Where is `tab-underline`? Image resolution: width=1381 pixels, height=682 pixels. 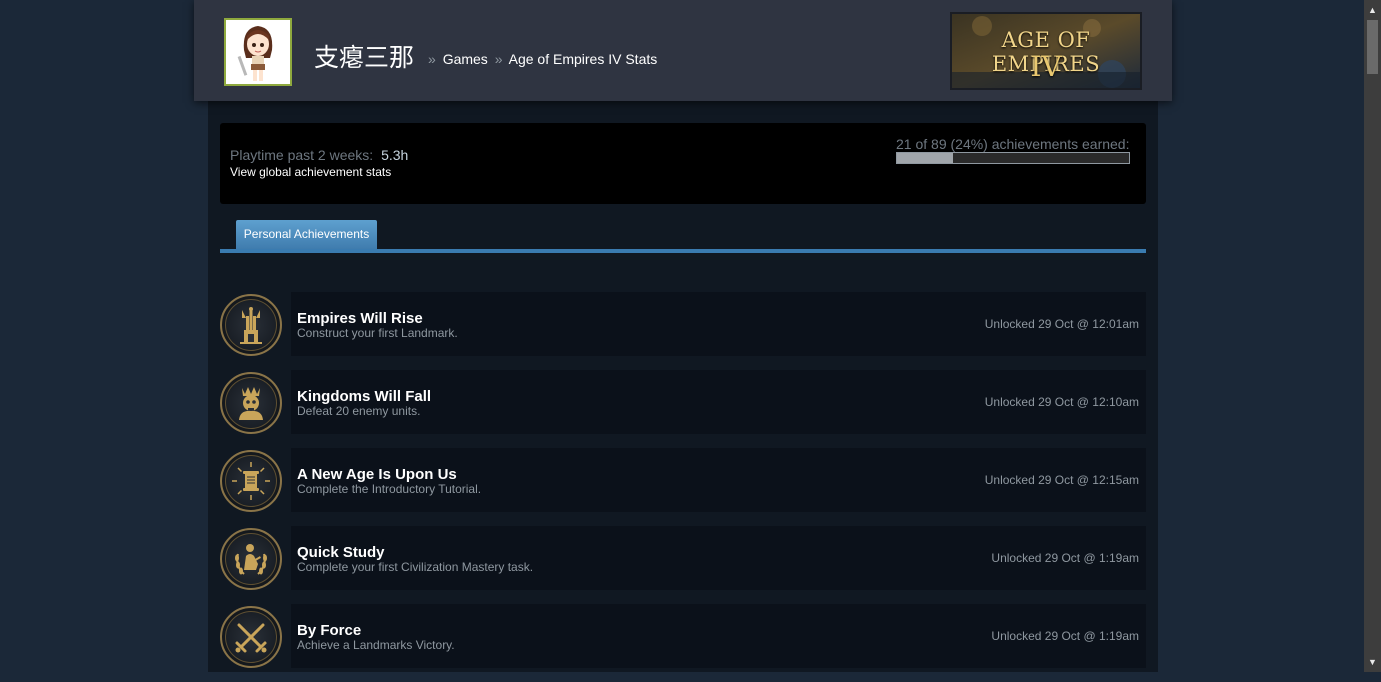 tab-underline is located at coordinates (683, 251).